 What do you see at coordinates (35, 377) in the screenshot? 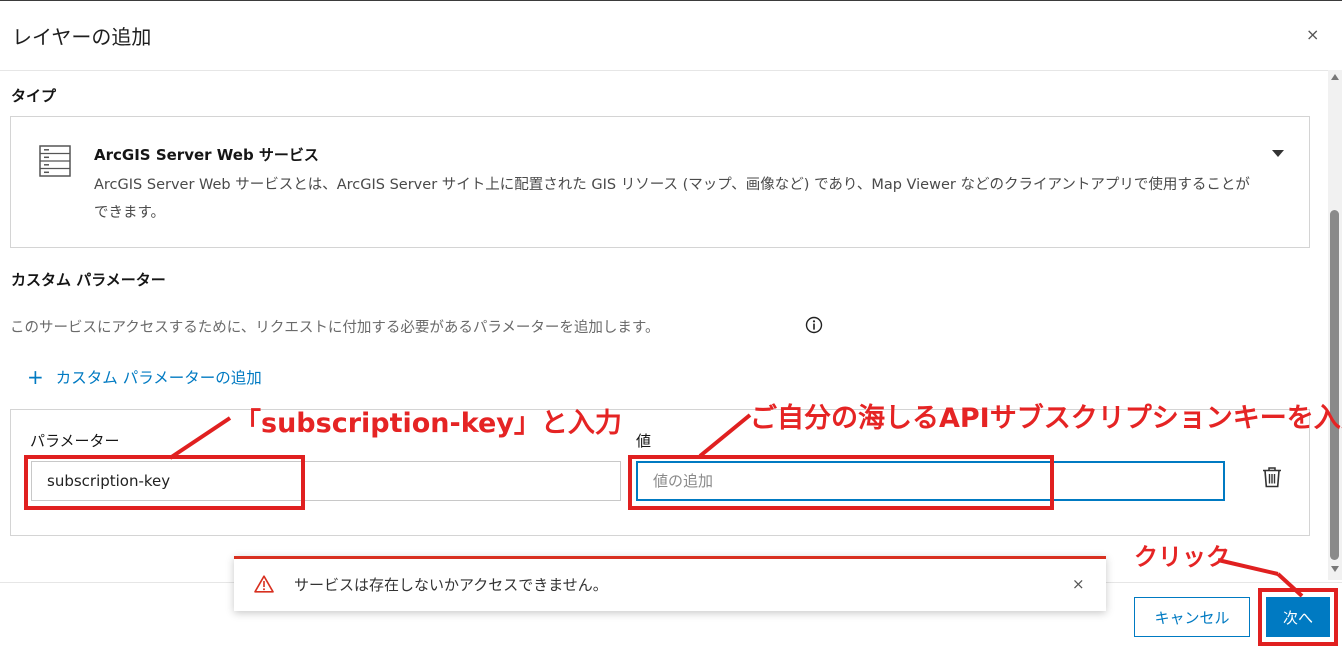
I see `plus-icon: +` at bounding box center [35, 377].